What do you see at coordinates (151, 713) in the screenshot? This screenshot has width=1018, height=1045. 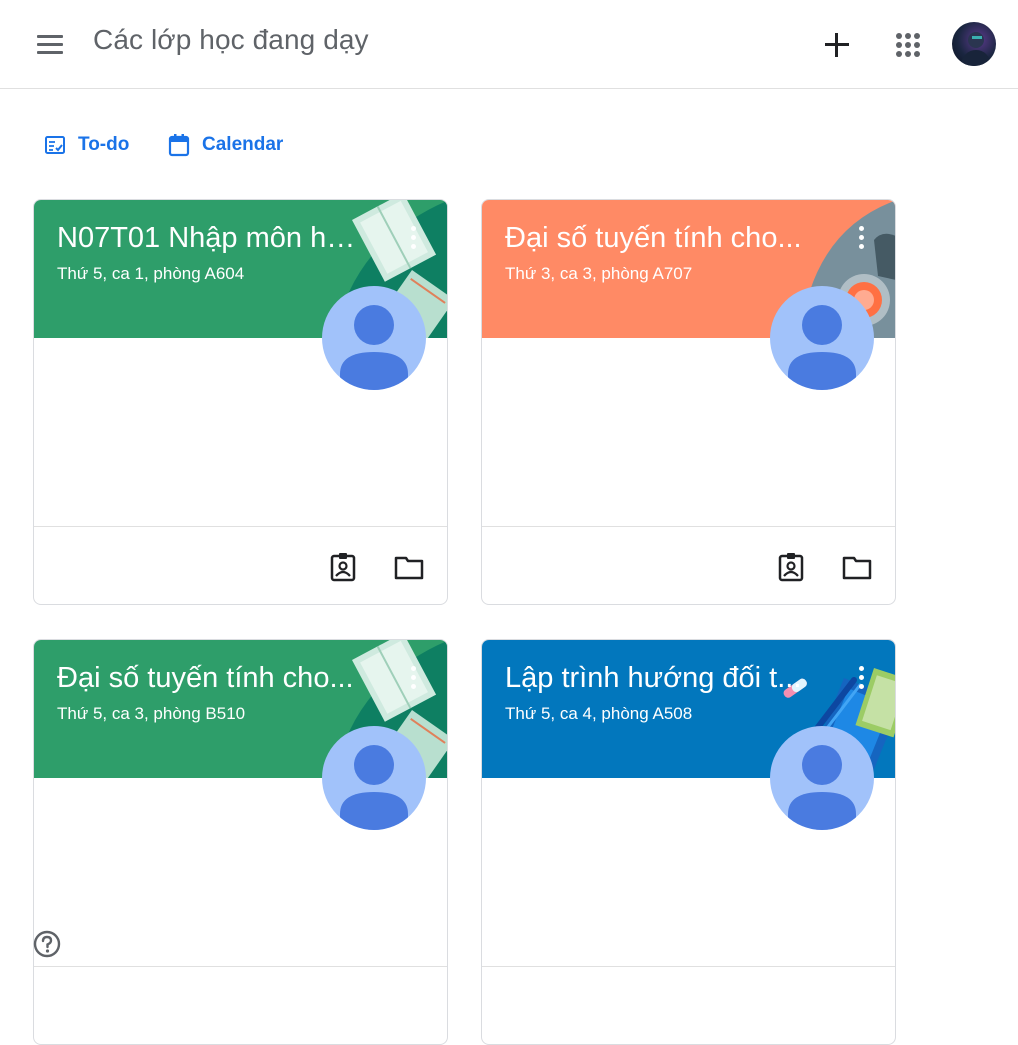 I see `class-subtitle: Thứ 5, ca 3, phòng B510` at bounding box center [151, 713].